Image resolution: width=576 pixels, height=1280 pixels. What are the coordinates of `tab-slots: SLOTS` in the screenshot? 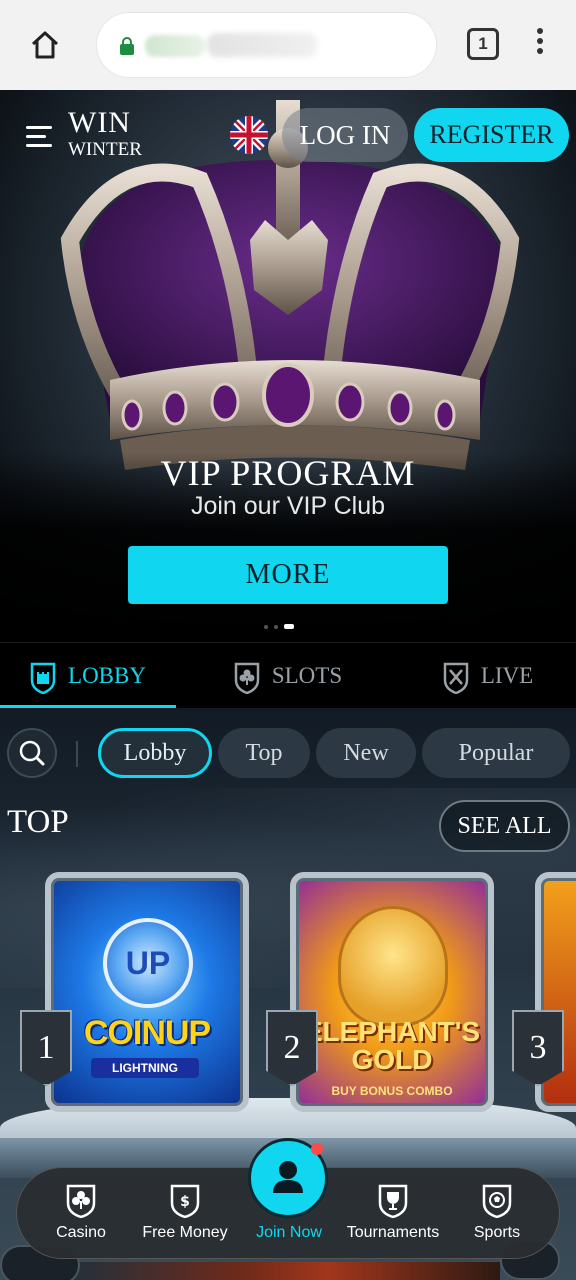 It's located at (288, 676).